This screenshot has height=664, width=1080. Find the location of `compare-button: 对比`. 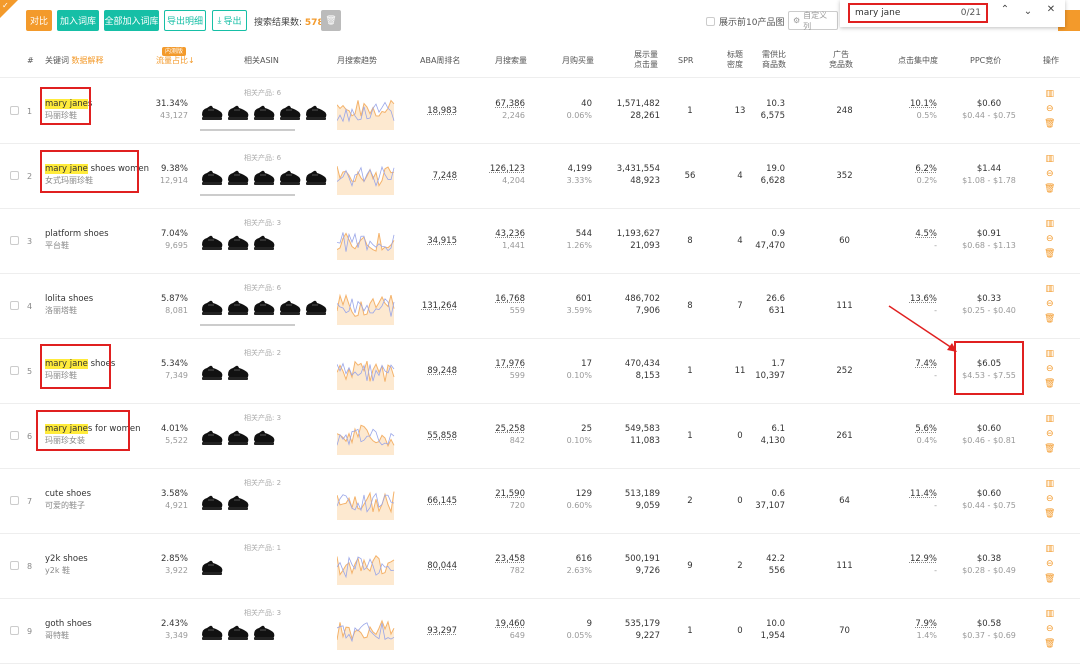

compare-button: 对比 is located at coordinates (39, 20).